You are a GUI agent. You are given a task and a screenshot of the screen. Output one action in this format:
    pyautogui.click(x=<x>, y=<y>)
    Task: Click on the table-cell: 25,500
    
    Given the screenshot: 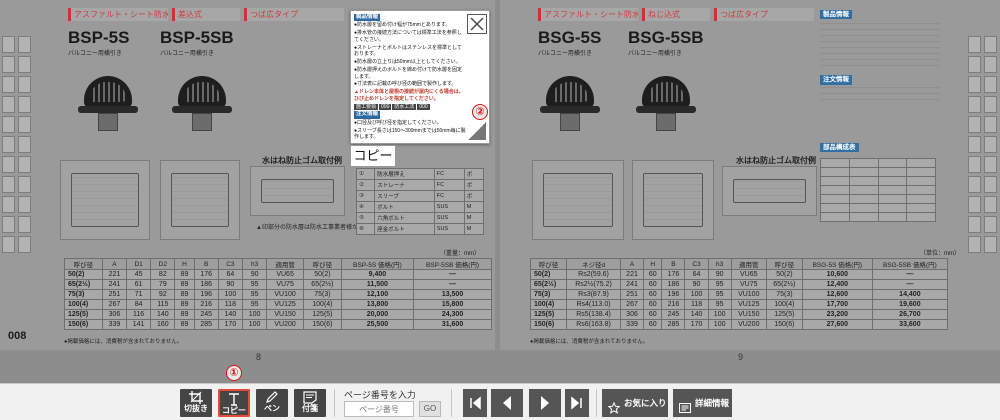 What is the action you would take?
    pyautogui.click(x=377, y=324)
    